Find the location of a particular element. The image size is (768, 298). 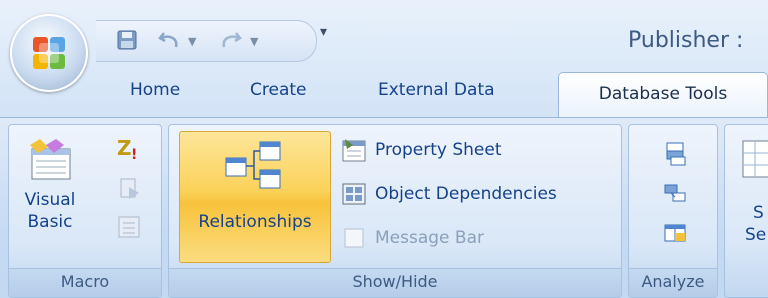

undo-icon is located at coordinates (170, 40).